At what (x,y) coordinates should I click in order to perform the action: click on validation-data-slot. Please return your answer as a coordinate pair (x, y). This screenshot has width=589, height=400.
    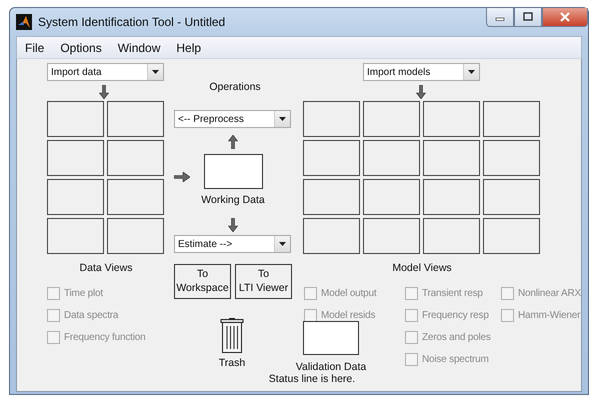
    Looking at the image, I should click on (331, 338).